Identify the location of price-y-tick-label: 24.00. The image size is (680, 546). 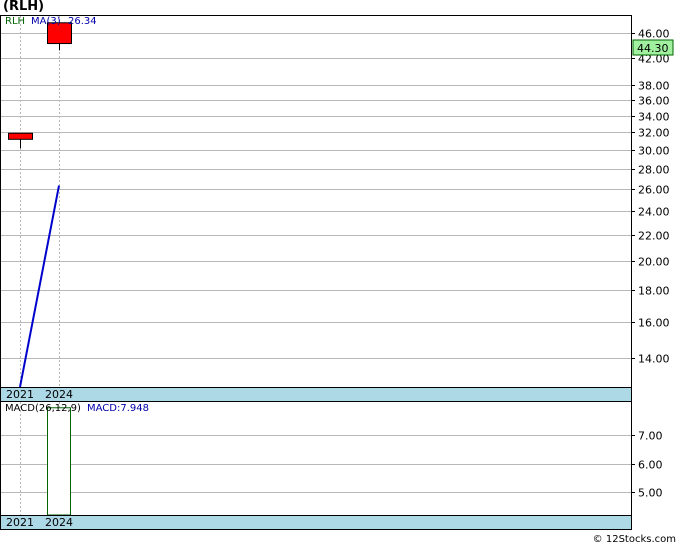
(654, 212).